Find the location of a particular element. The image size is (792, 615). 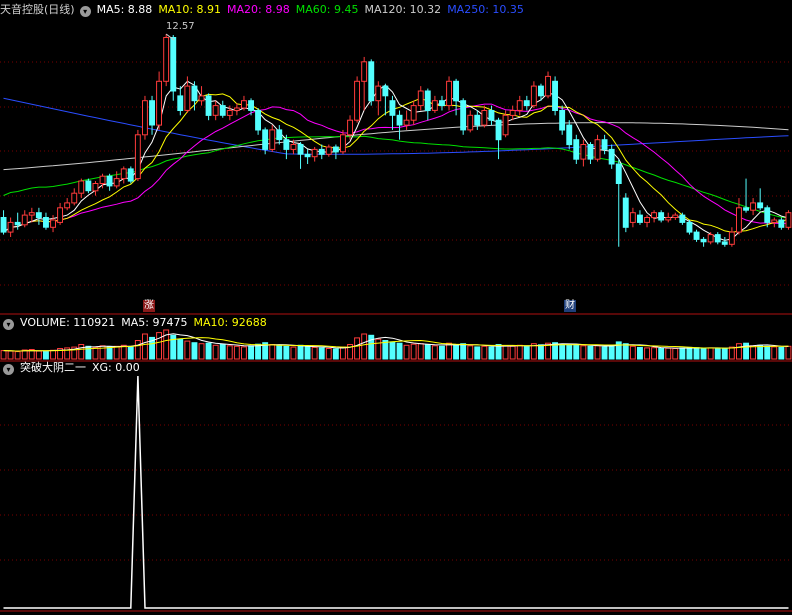

stock-title: 天音控股(日线) is located at coordinates (37, 9).